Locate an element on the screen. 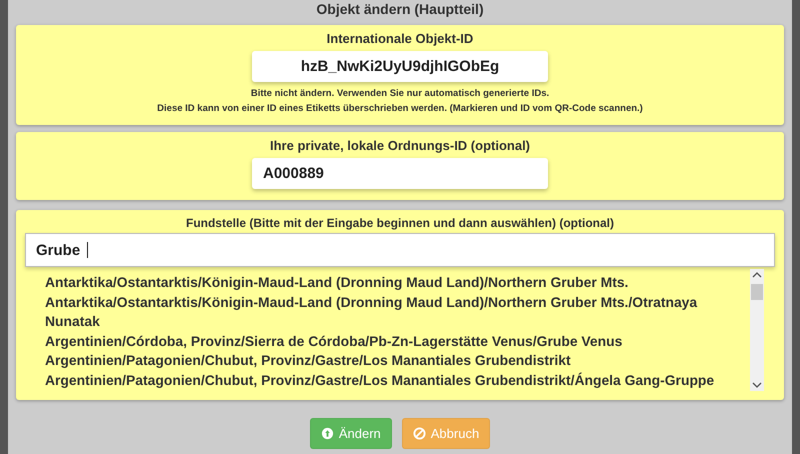 The width and height of the screenshot is (800, 454). field-label: Ihre private, lokale Ordnungs-ID (optional) is located at coordinates (400, 145).